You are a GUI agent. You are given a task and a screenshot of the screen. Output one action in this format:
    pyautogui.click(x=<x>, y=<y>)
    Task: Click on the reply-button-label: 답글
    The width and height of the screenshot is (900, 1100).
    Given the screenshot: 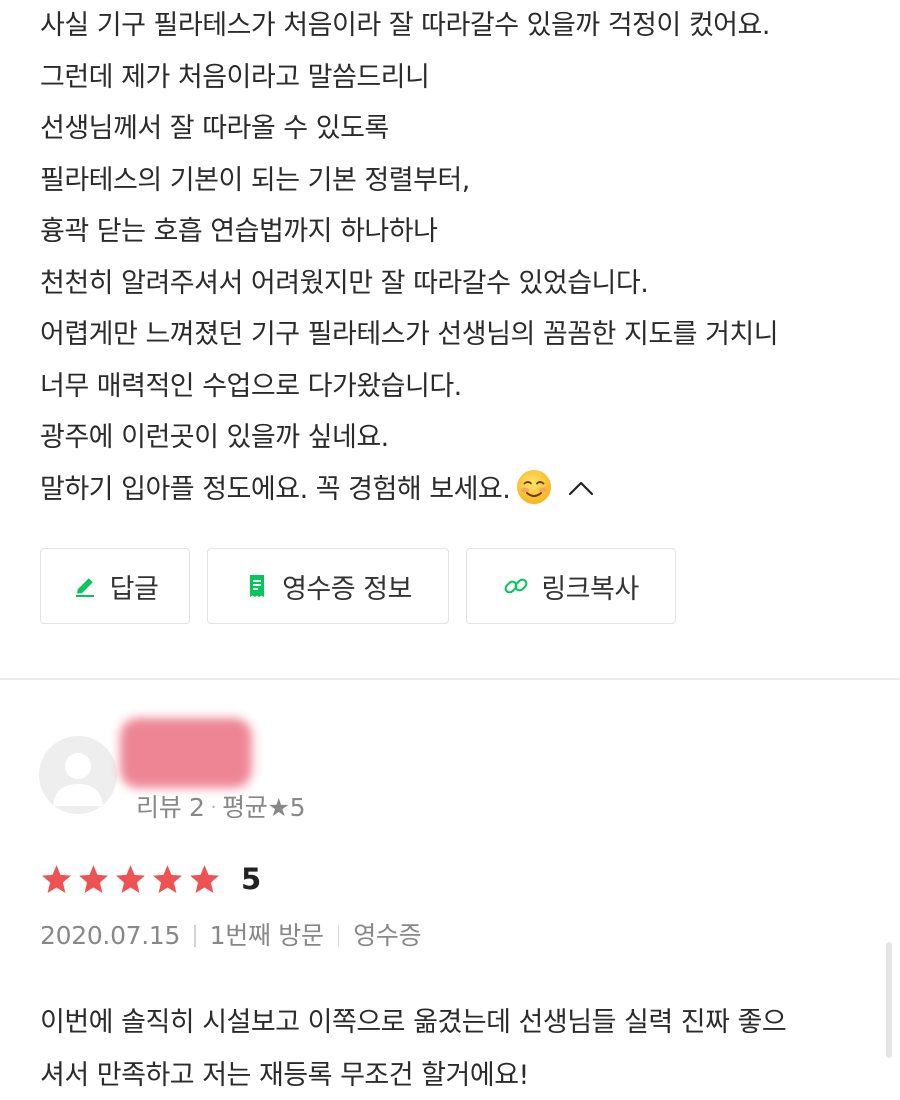 What is the action you would take?
    pyautogui.click(x=134, y=589)
    